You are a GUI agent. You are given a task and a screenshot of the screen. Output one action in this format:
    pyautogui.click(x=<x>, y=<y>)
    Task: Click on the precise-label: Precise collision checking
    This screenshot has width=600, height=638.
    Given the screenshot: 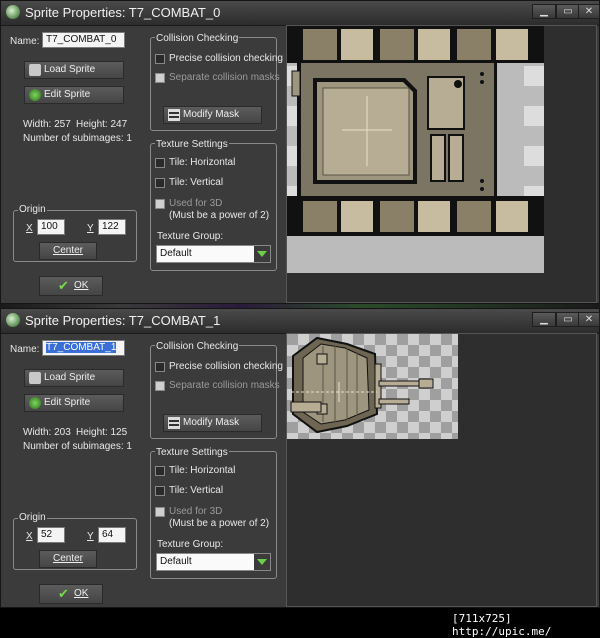 What is the action you would take?
    pyautogui.click(x=226, y=58)
    